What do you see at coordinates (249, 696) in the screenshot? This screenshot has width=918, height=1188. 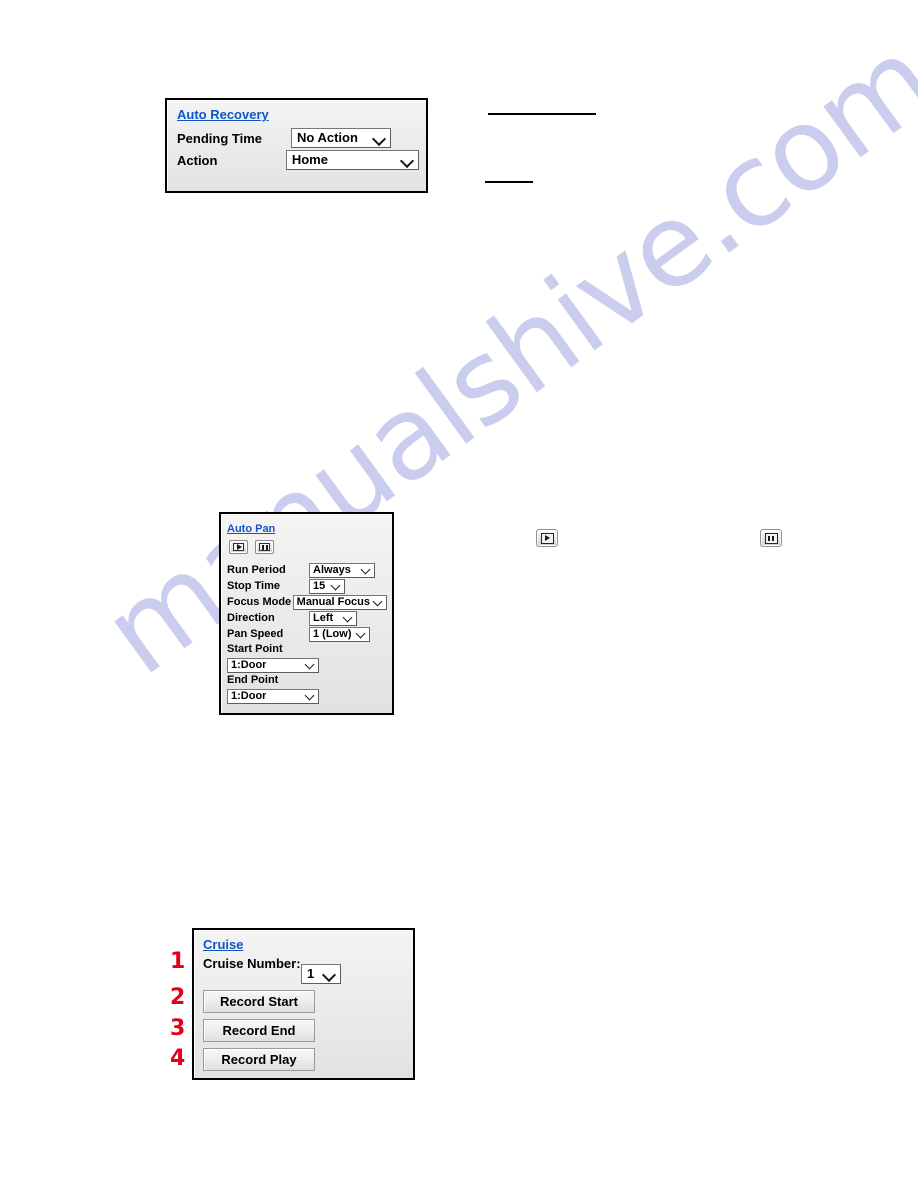 I see `end-point-value: 1:Door` at bounding box center [249, 696].